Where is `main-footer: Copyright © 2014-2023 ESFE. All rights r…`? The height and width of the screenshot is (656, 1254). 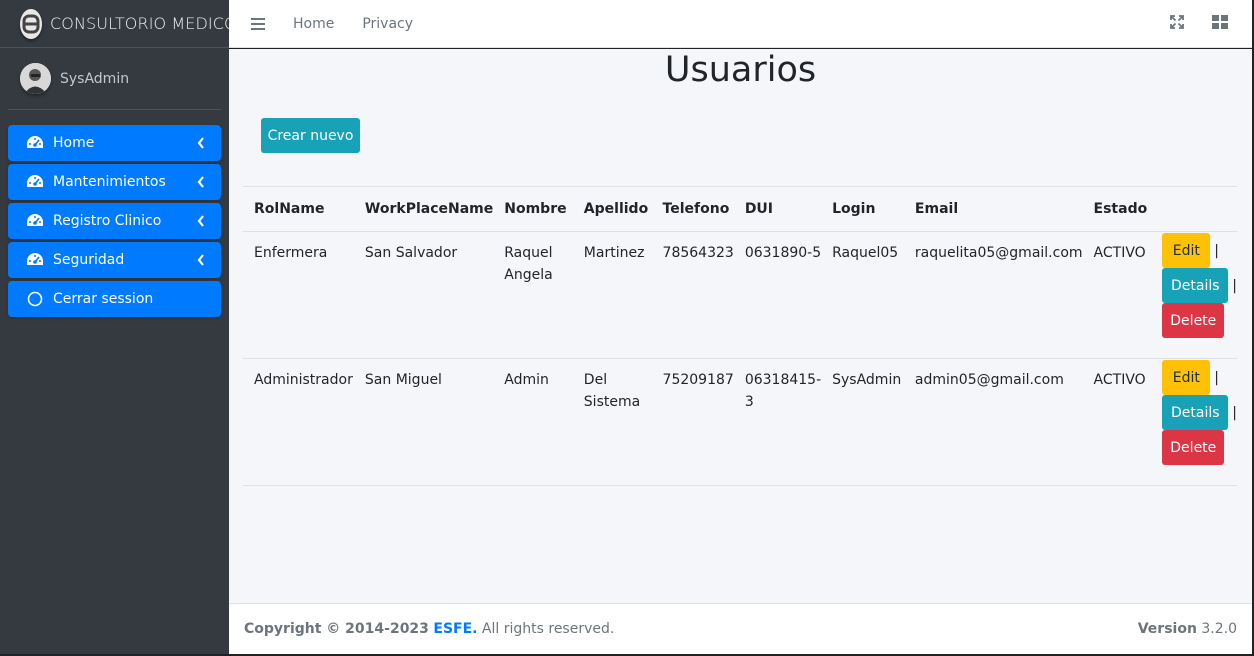
main-footer: Copyright © 2014-2023 ESFE. All rights r… is located at coordinates (740, 628).